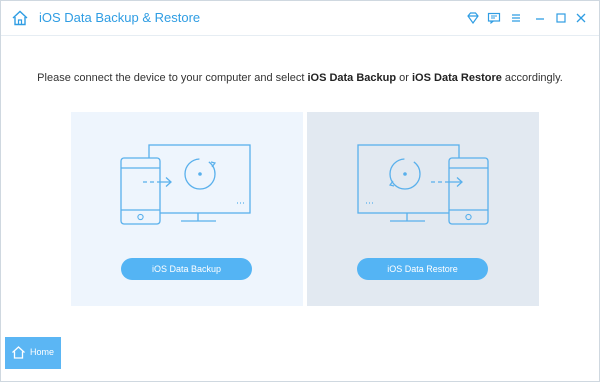  What do you see at coordinates (404, 78) in the screenshot?
I see `instruction-middle: or` at bounding box center [404, 78].